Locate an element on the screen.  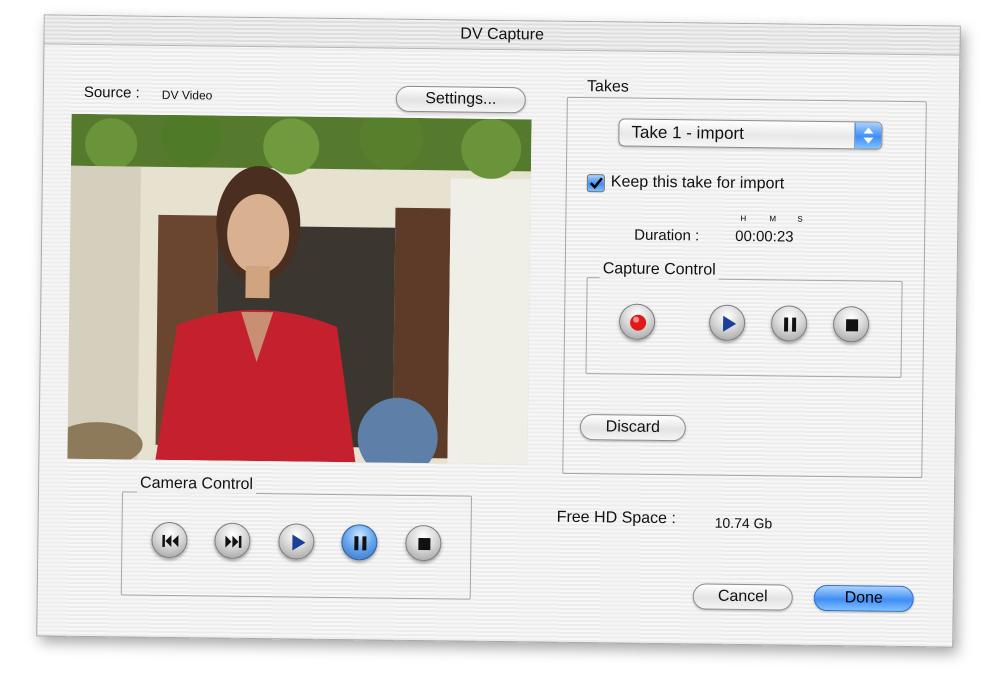
source-value: DV Video is located at coordinates (187, 95).